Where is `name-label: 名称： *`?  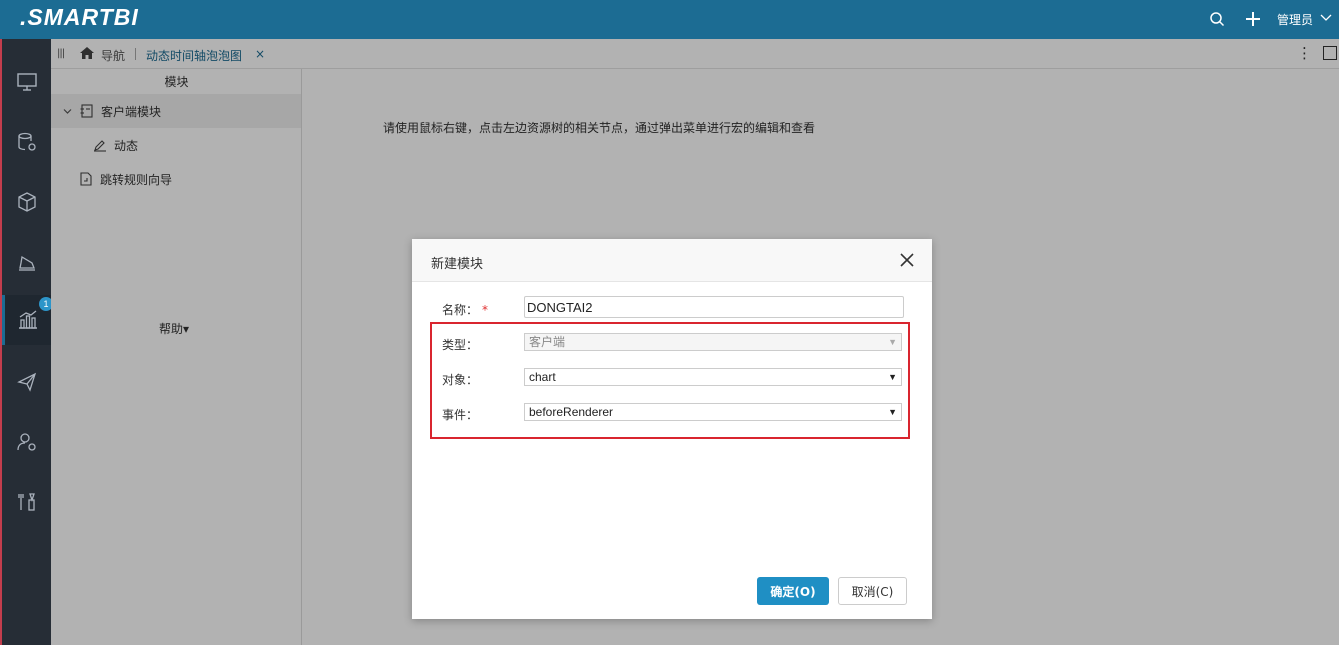 name-label: 名称： * is located at coordinates (465, 310).